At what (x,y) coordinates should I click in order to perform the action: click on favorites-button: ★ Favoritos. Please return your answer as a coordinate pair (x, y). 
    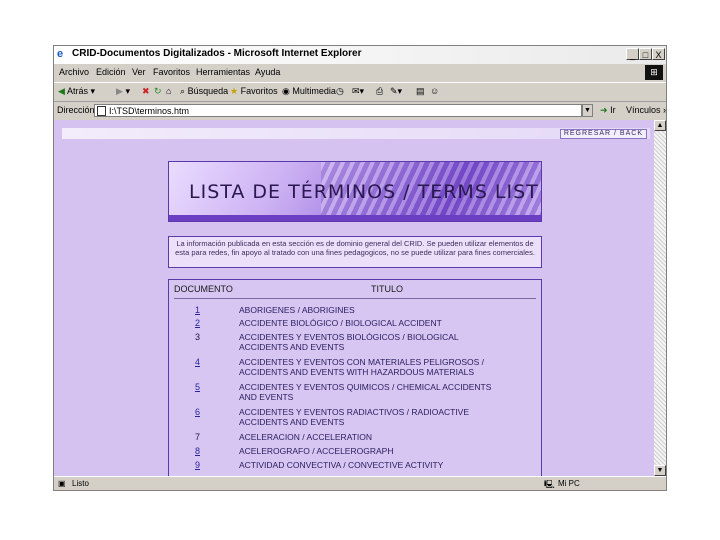
    Looking at the image, I should click on (254, 91).